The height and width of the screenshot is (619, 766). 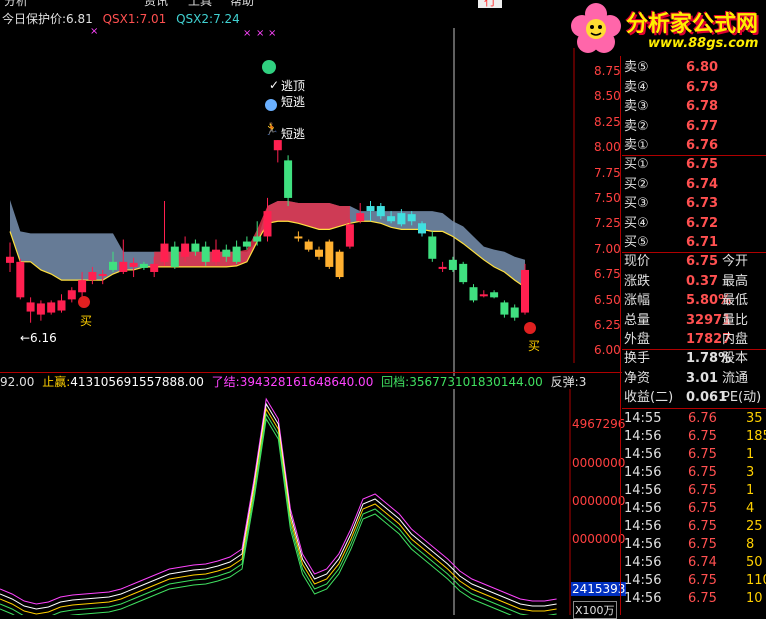 What do you see at coordinates (742, 397) in the screenshot?
I see `stat-extra: PE(动)` at bounding box center [742, 397].